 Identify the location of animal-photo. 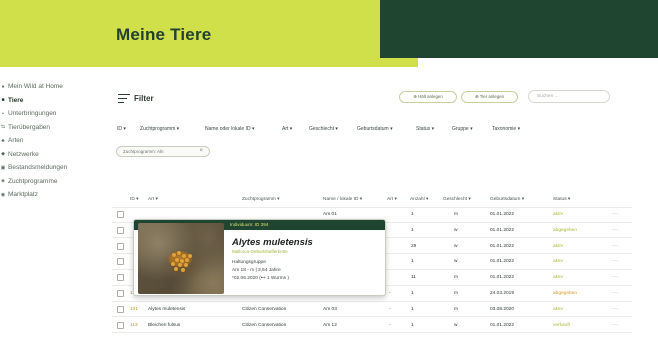
(181, 258).